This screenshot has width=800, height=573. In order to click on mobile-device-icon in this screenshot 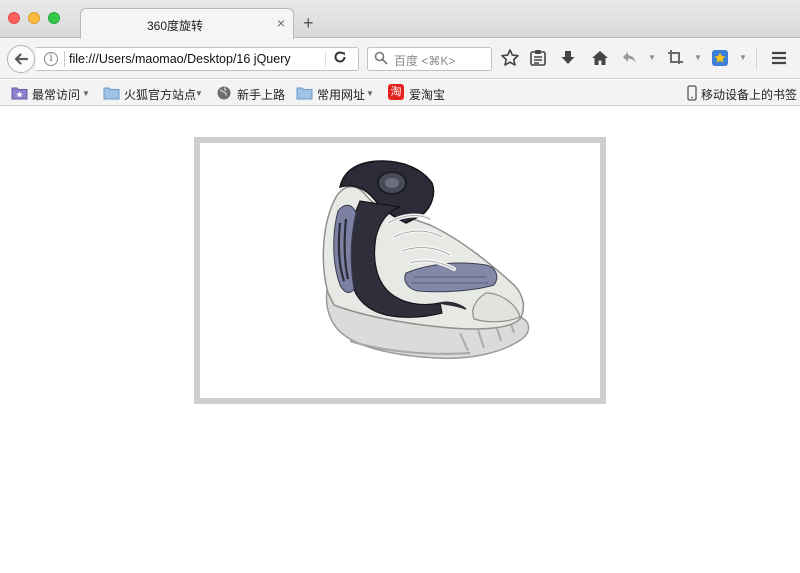, I will do `click(692, 94)`.